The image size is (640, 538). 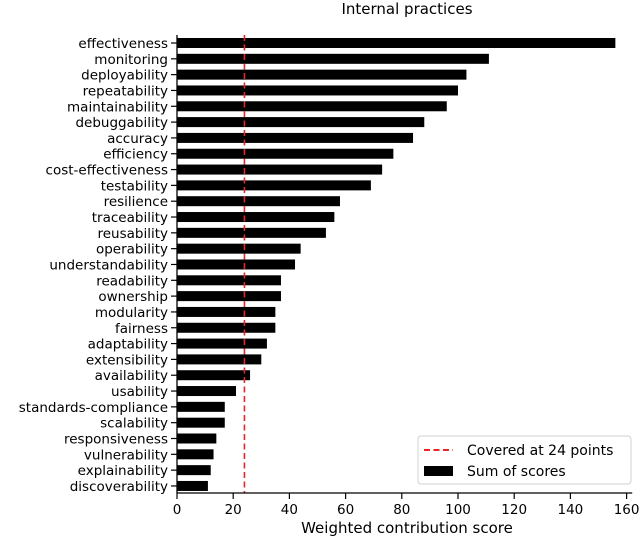 I want to click on y-tick-label: availability, so click(x=131, y=376).